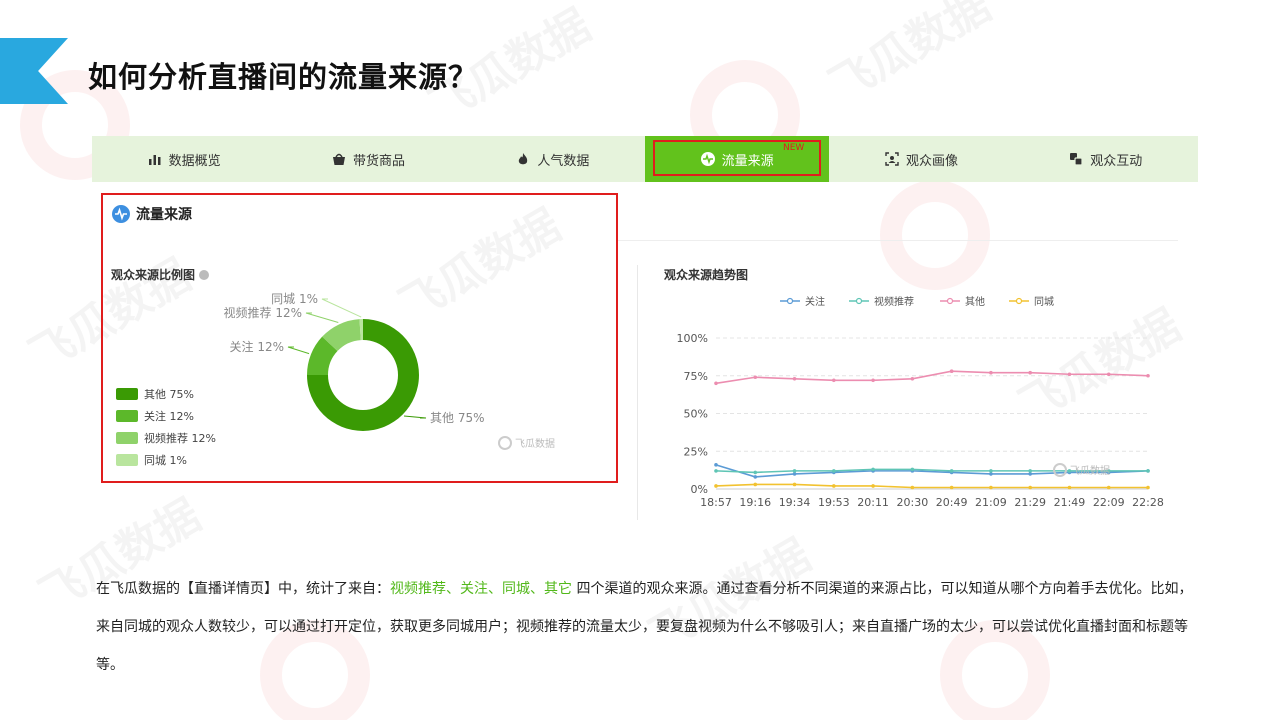 This screenshot has width=1280, height=720. What do you see at coordinates (975, 301) in the screenshot?
I see `legend-label: 其他` at bounding box center [975, 301].